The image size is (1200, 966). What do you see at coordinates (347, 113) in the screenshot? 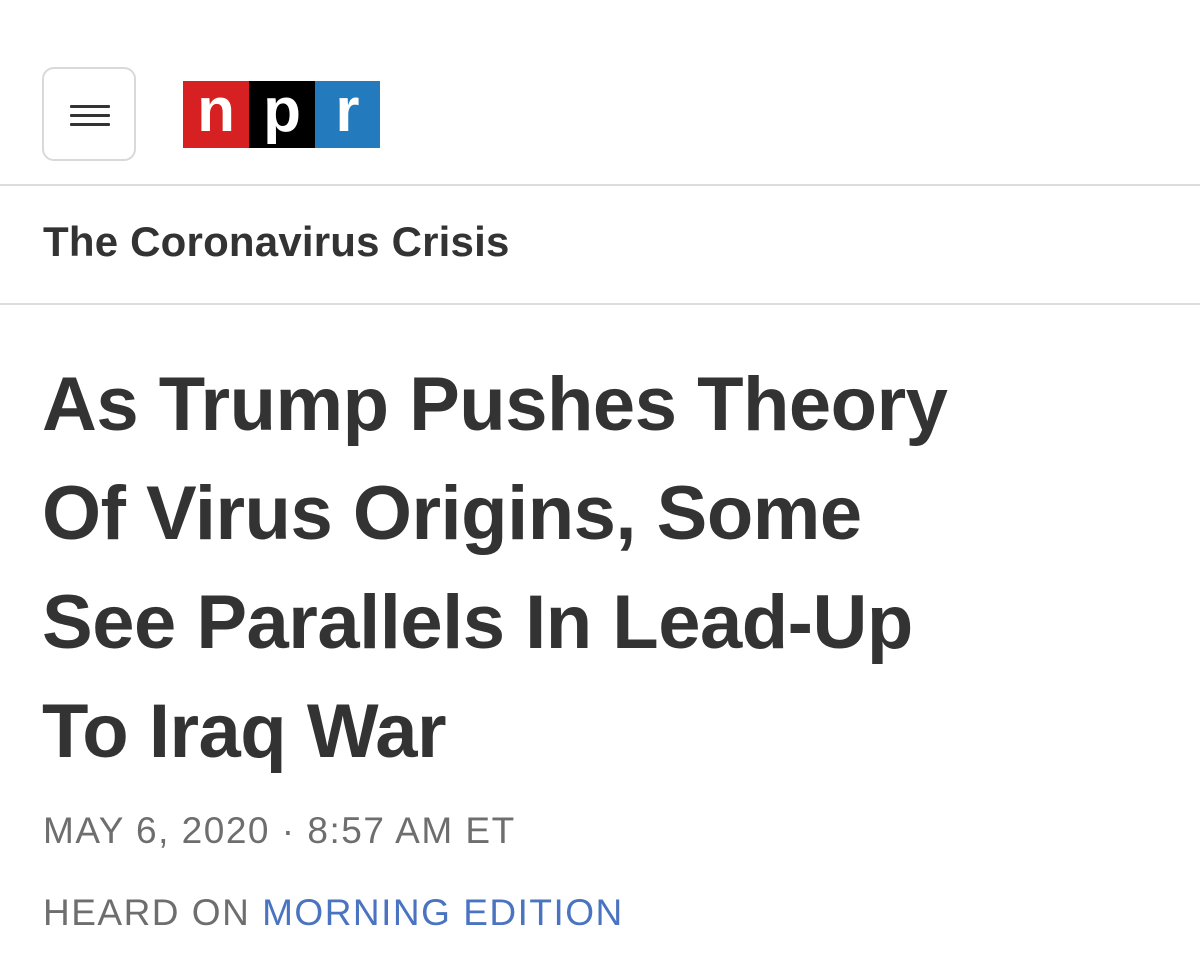
I see `logo-letter-r: r` at bounding box center [347, 113].